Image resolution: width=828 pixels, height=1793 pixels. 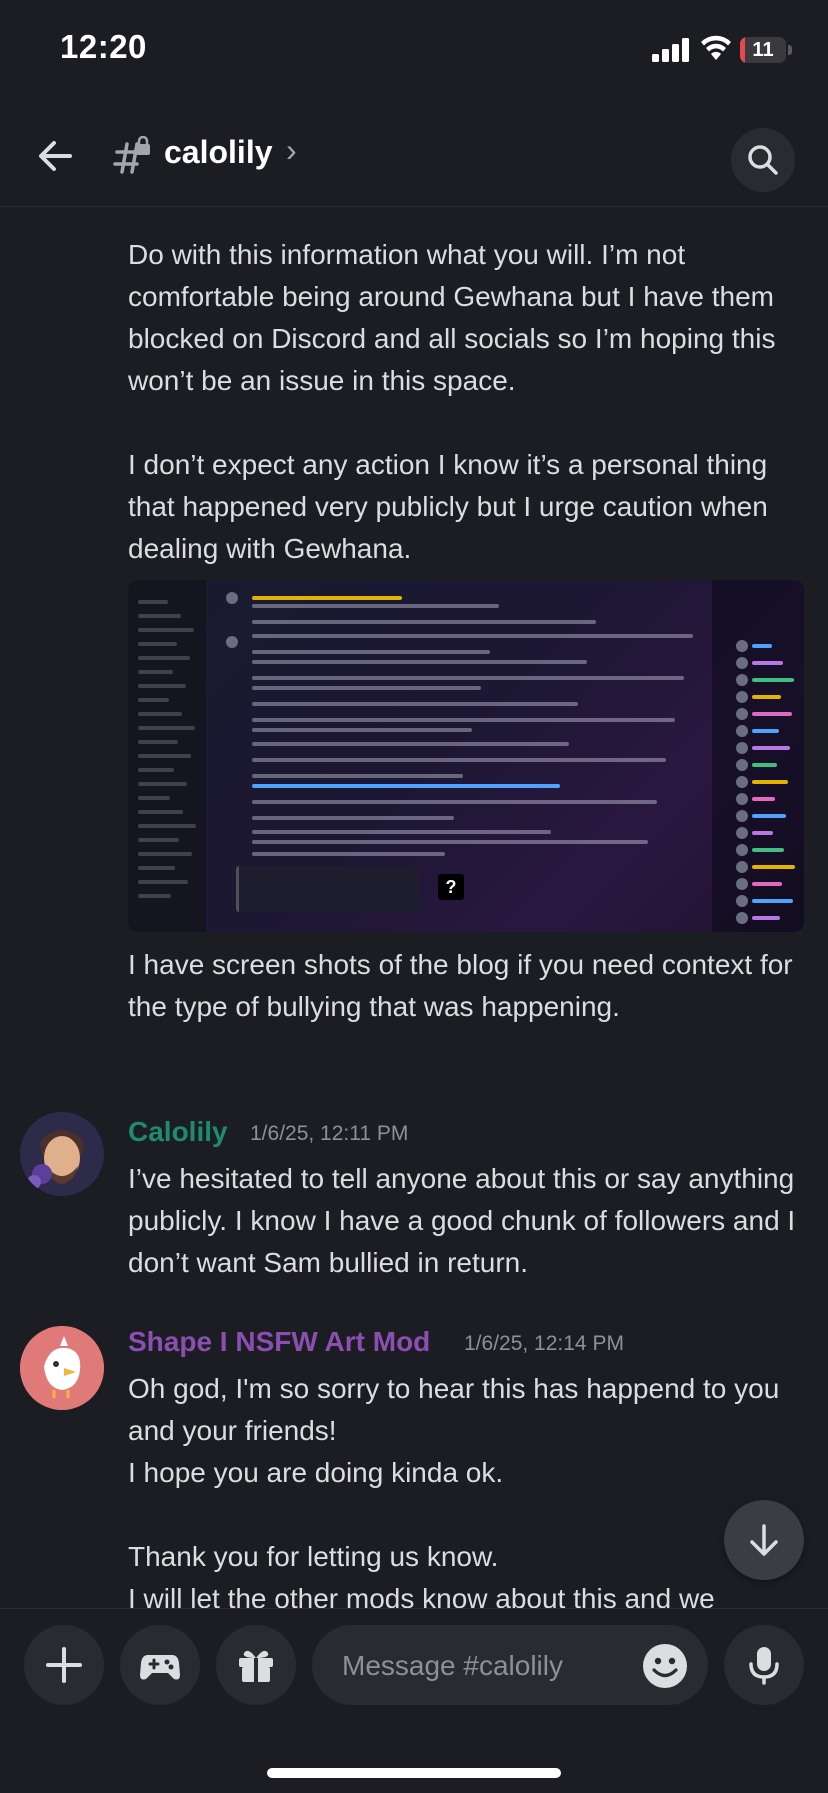 I want to click on microphone-icon, so click(x=764, y=1666).